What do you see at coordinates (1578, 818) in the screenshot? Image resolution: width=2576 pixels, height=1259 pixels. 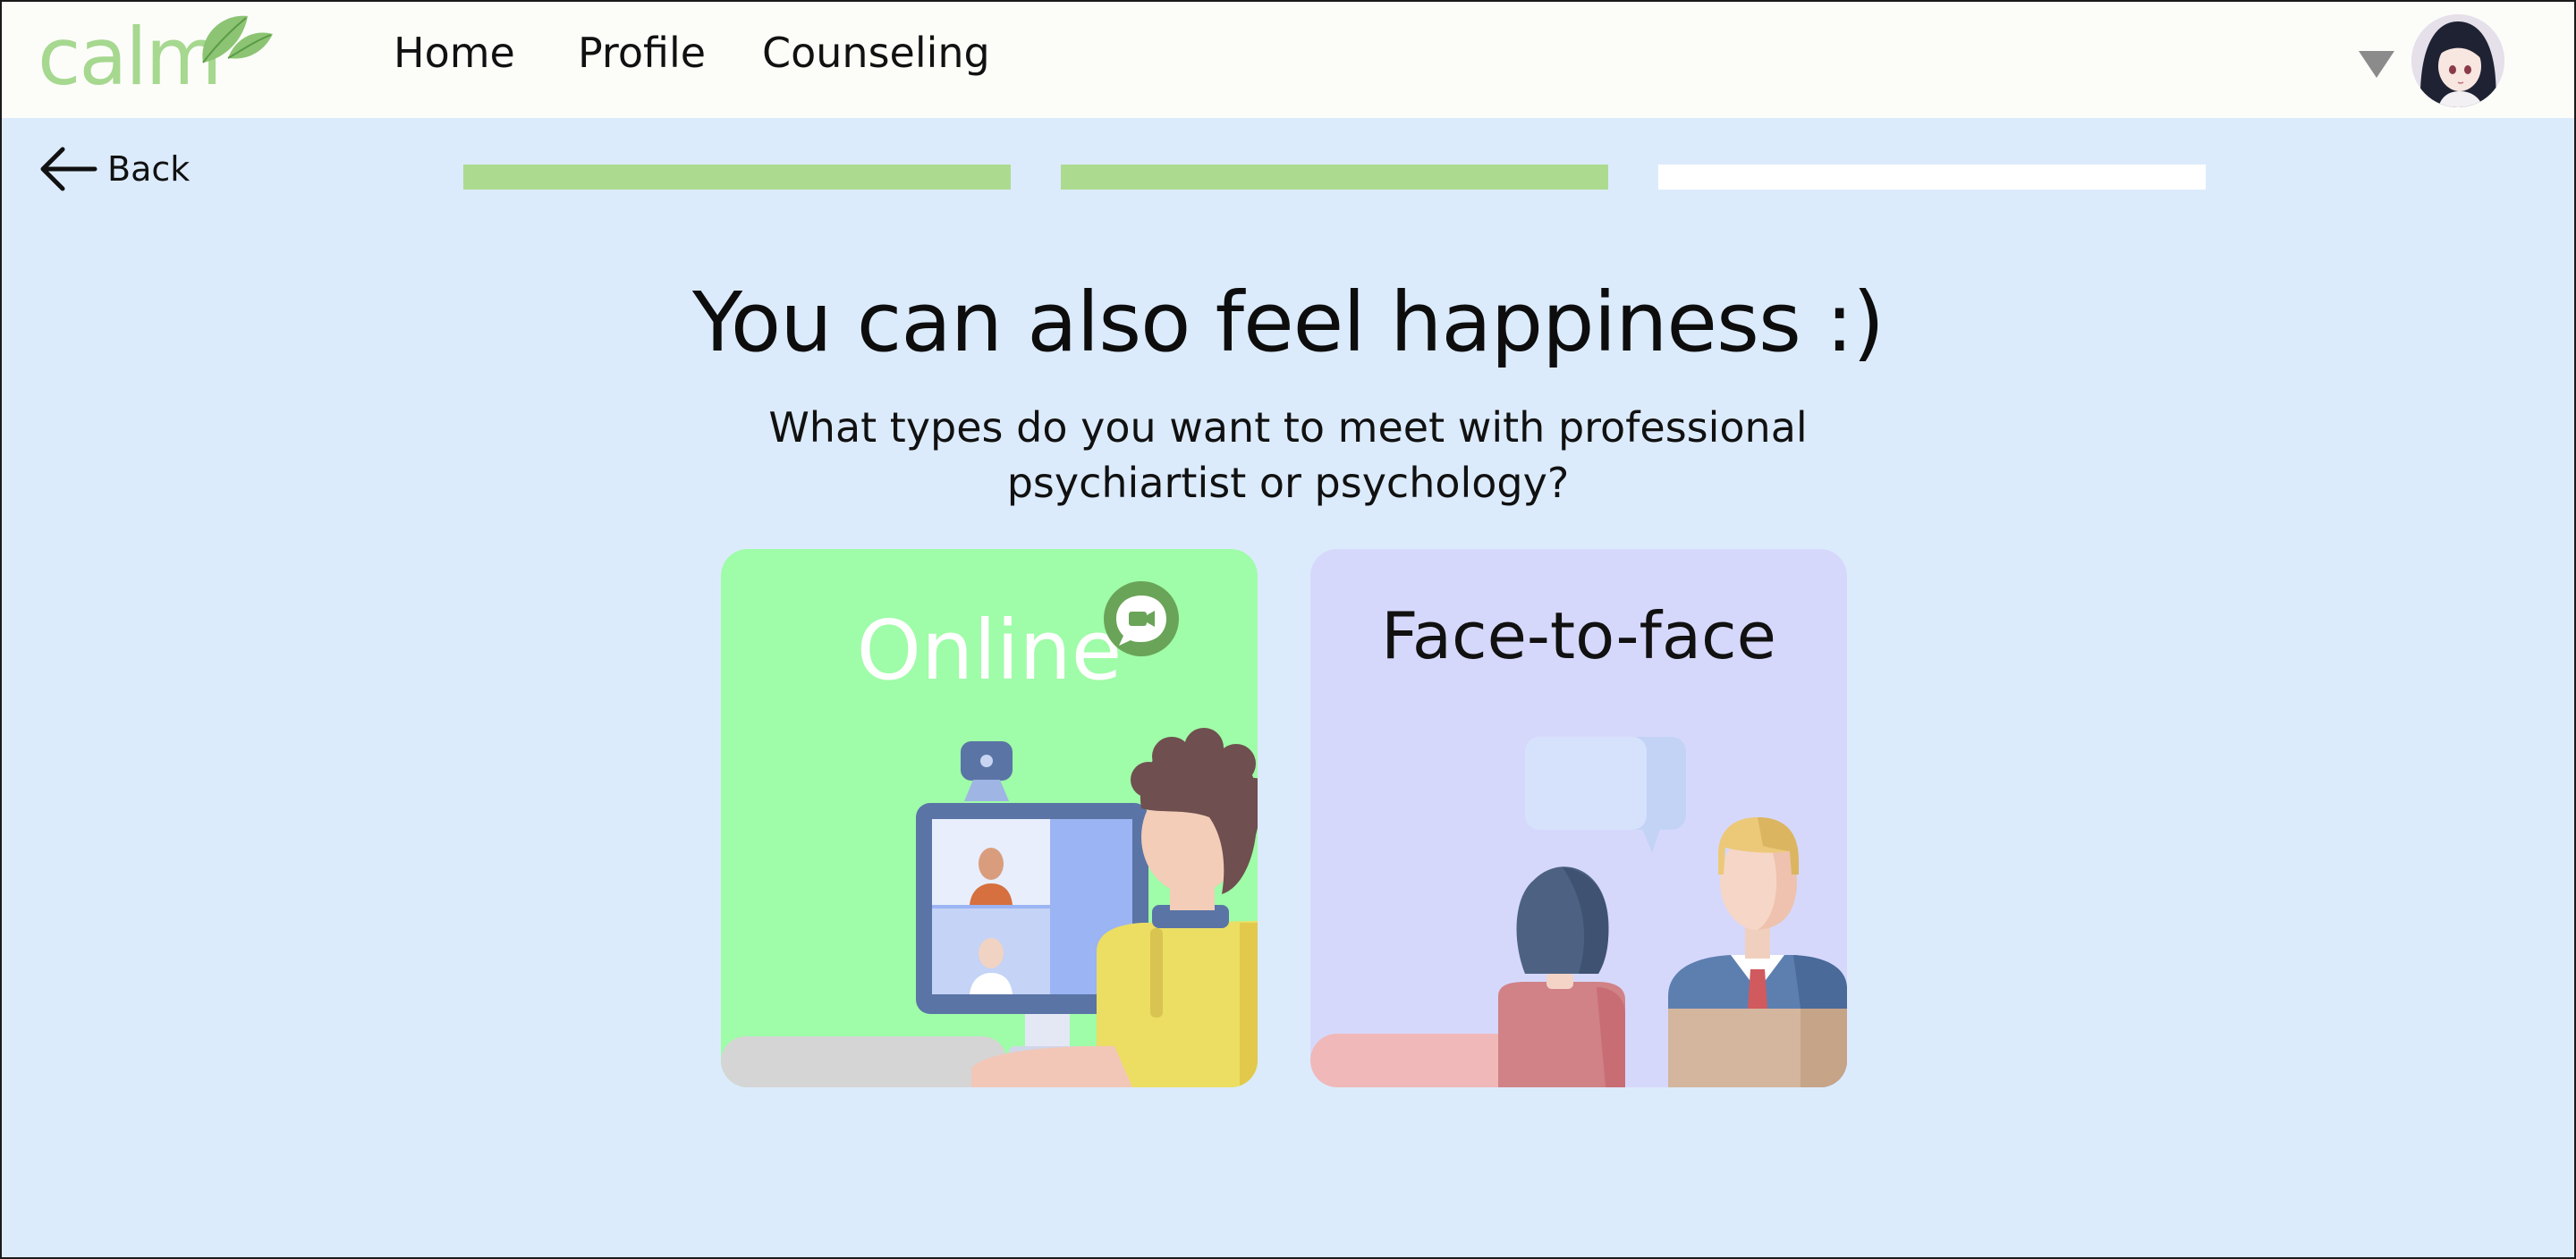 I see `face-to-face-option-card: Face-to-face` at bounding box center [1578, 818].